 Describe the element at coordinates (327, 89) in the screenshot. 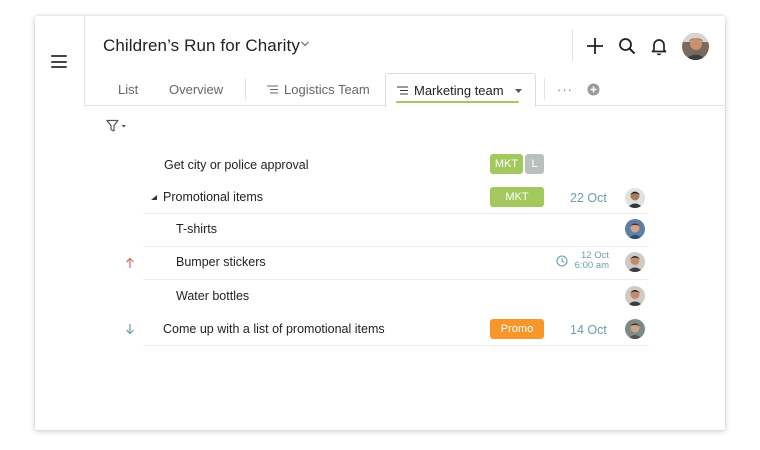

I see `tab-logistics-label: Logistics Team` at that location.